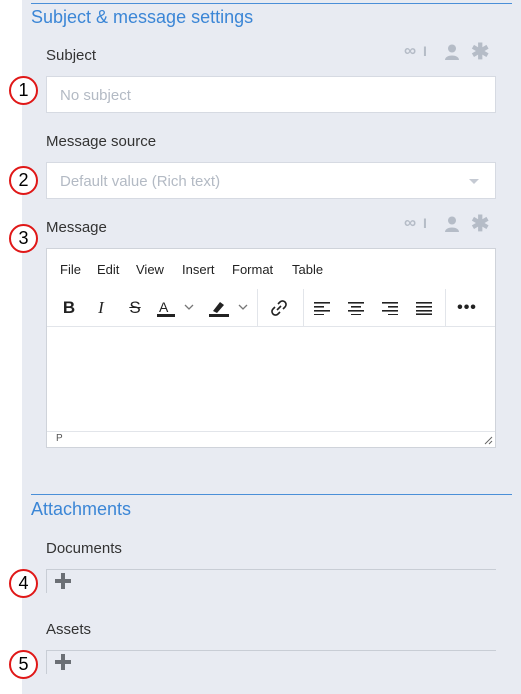  Describe the element at coordinates (69, 307) in the screenshot. I see `bold-icon: B` at that location.